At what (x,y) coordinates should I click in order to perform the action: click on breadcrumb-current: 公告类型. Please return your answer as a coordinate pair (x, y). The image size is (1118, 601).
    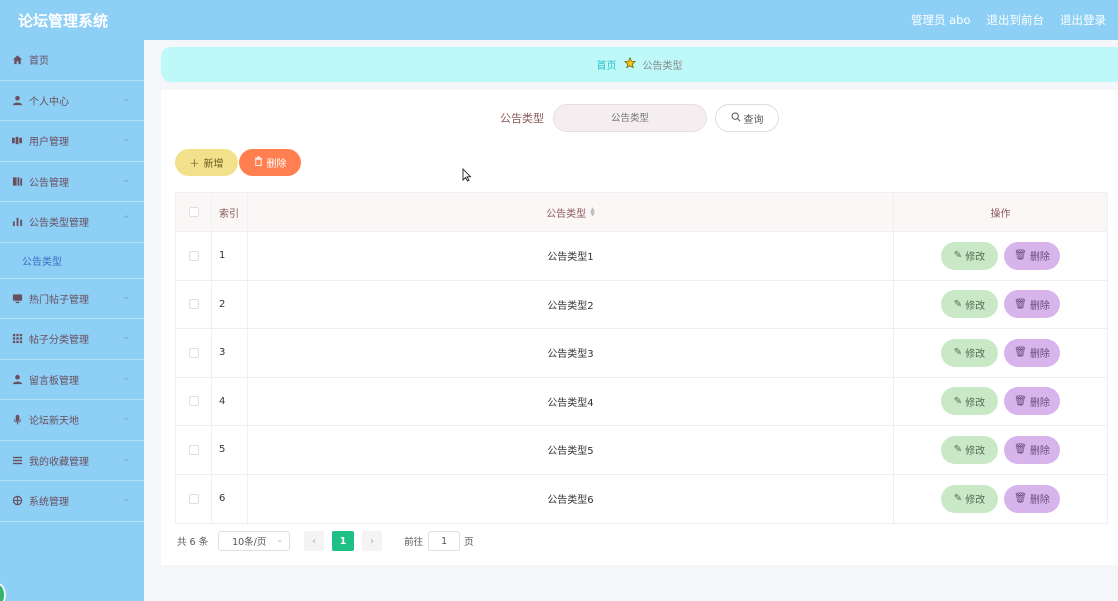
    Looking at the image, I should click on (662, 66).